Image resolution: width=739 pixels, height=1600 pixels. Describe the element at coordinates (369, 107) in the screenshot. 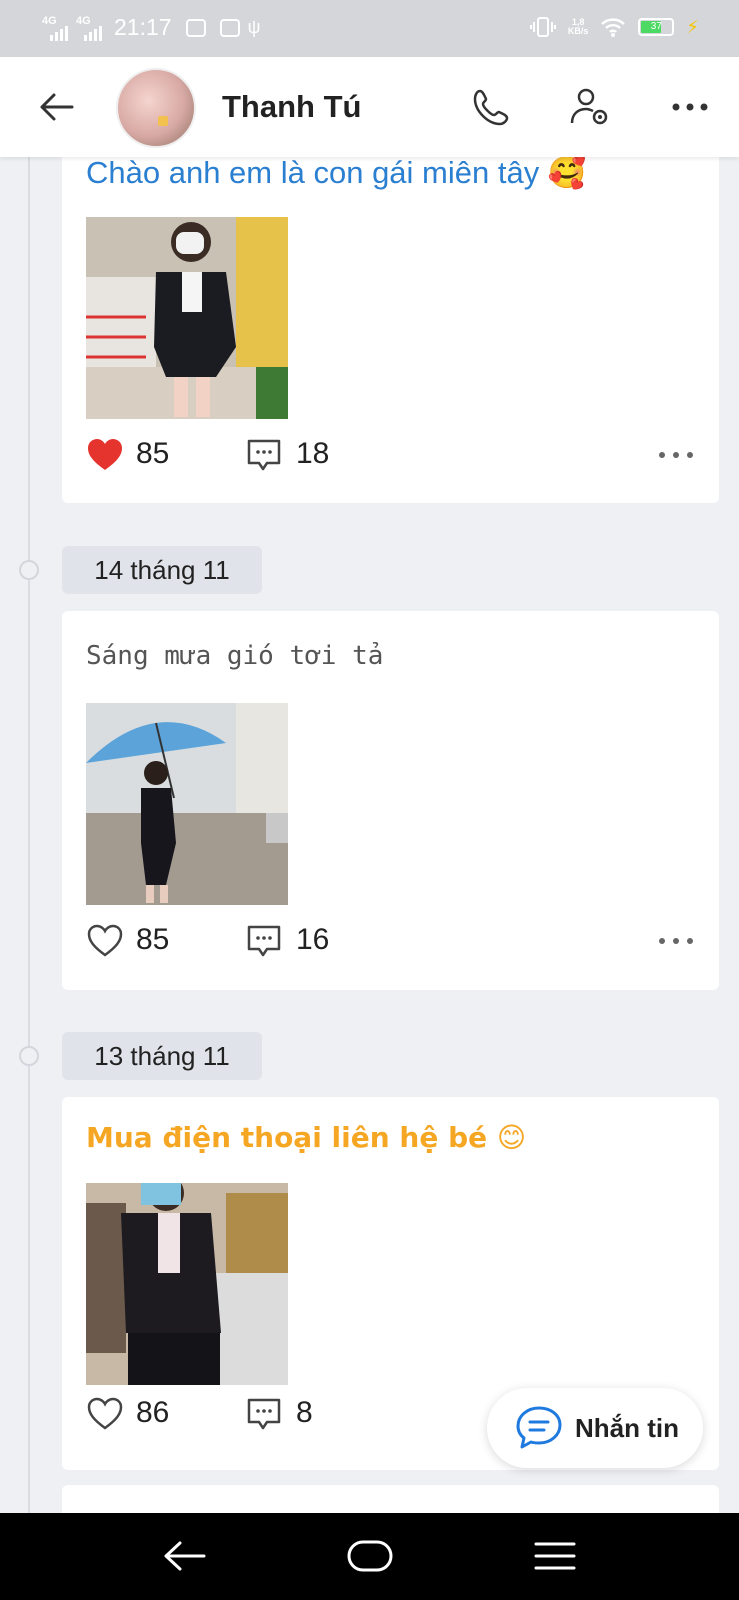

I see `chat-header: Thanh Tú` at that location.